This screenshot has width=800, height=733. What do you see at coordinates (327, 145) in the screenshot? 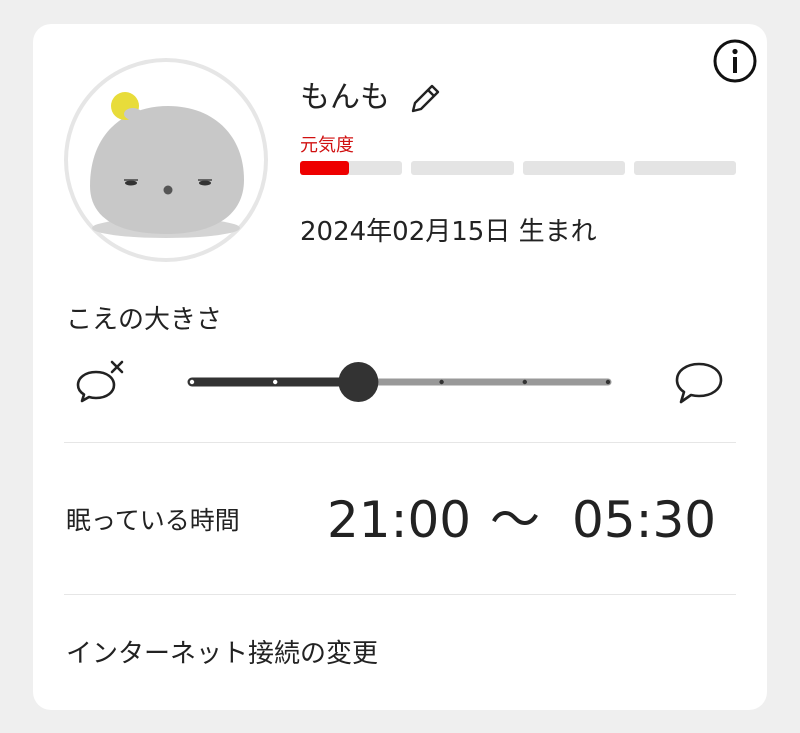
I see `energy-label: 元気度` at bounding box center [327, 145].